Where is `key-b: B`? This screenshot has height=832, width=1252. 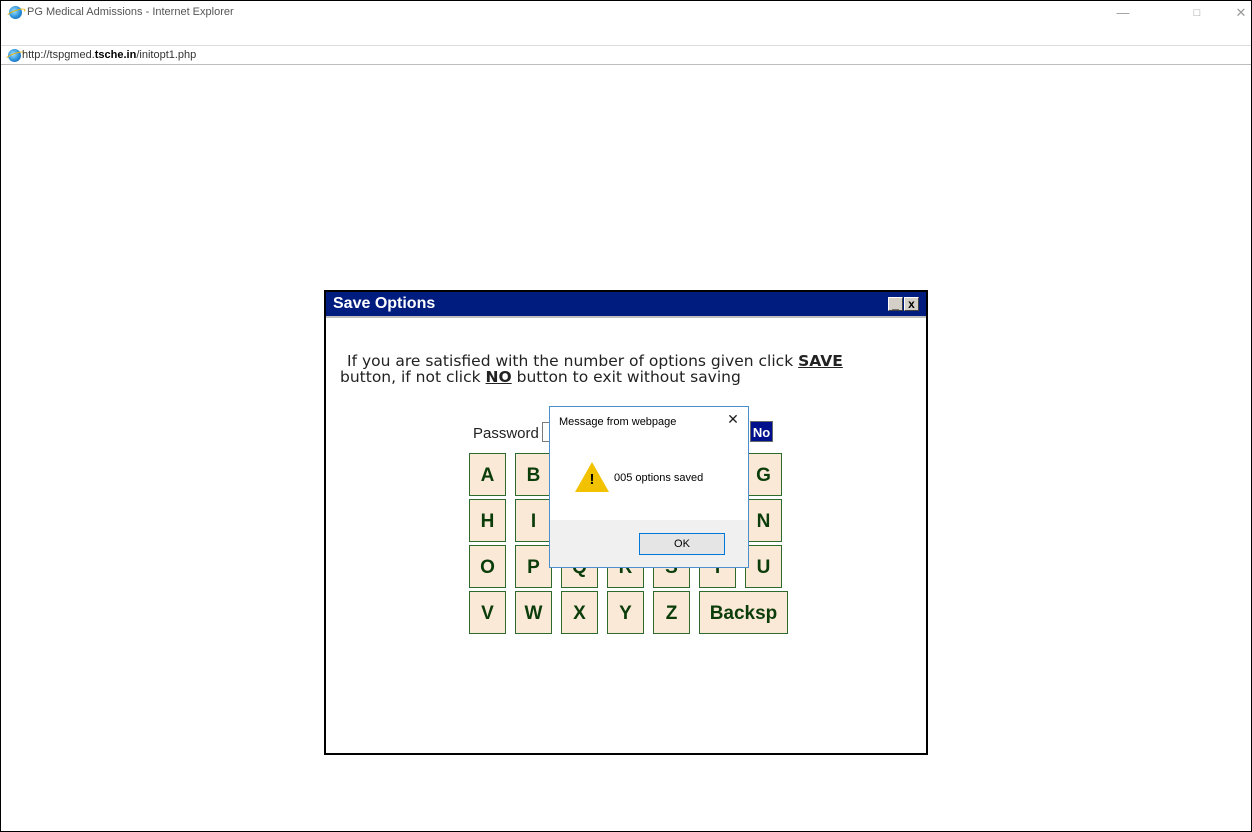 key-b: B is located at coordinates (533, 474).